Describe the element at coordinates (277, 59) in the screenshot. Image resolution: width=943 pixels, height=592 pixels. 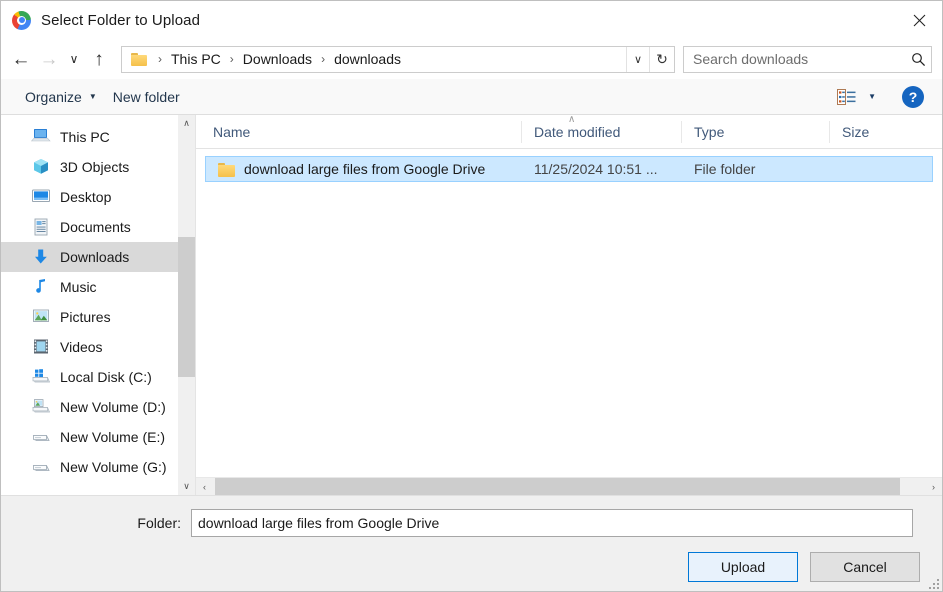
I see `breadcrumb-item-downloads: Downloads` at that location.